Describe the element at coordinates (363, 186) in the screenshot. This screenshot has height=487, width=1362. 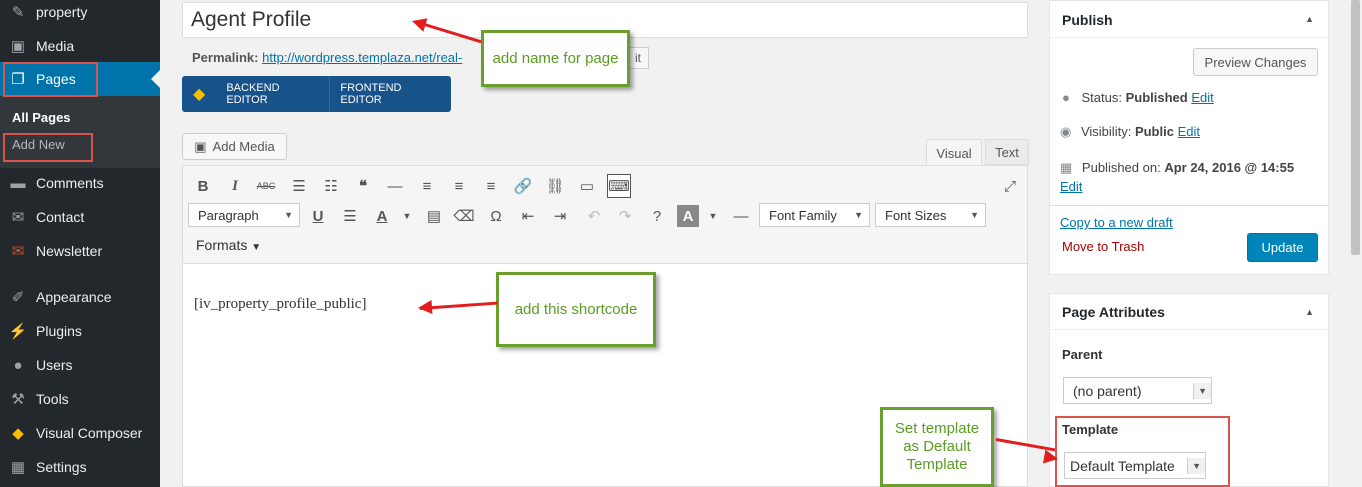
I see `blockquote-icon: ❝` at that location.